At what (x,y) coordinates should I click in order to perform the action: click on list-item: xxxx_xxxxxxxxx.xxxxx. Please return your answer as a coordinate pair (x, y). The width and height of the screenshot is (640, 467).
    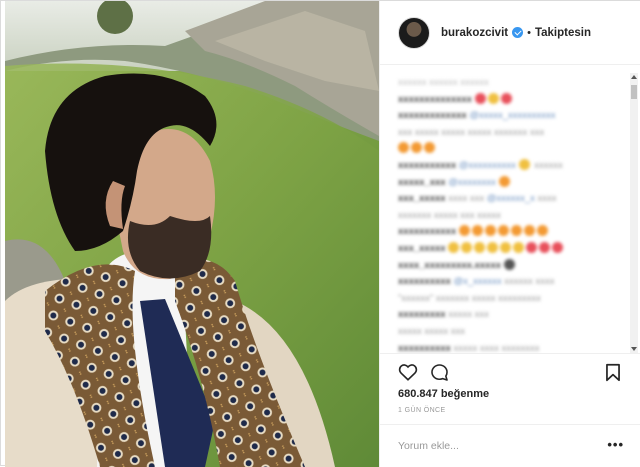
    Looking at the image, I should click on (519, 266).